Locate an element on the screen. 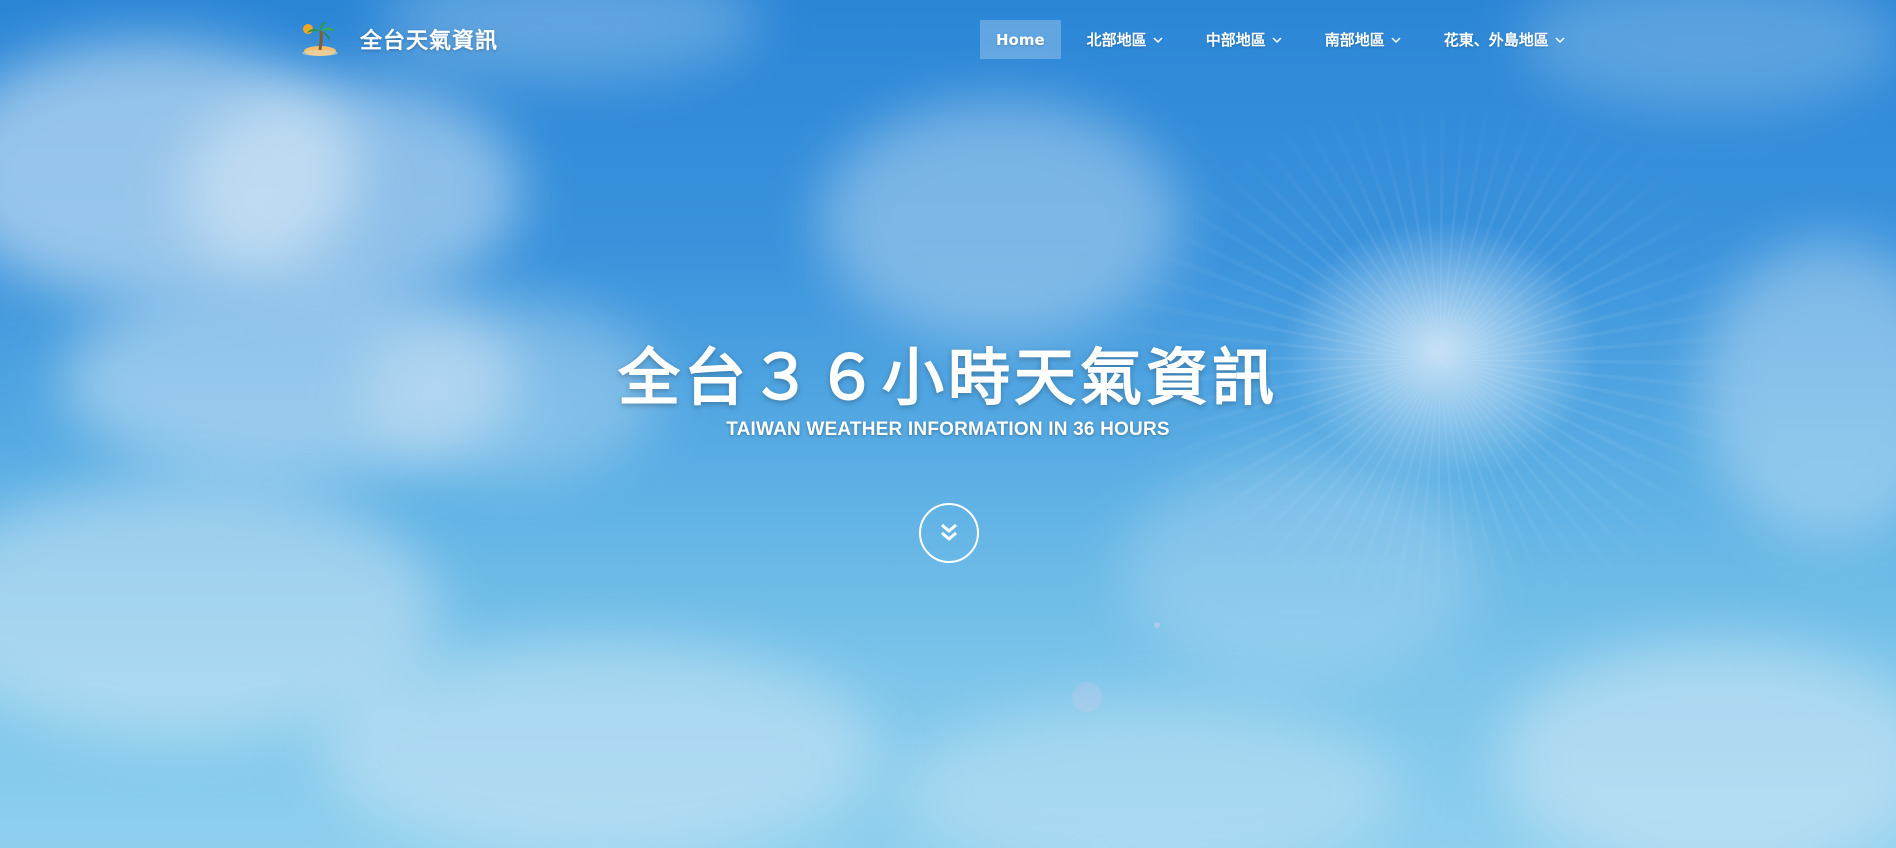 This screenshot has height=848, width=1896. main-nav: Home 北部地區 中部地區 南部地區 花東、外島地區 is located at coordinates (1286, 39).